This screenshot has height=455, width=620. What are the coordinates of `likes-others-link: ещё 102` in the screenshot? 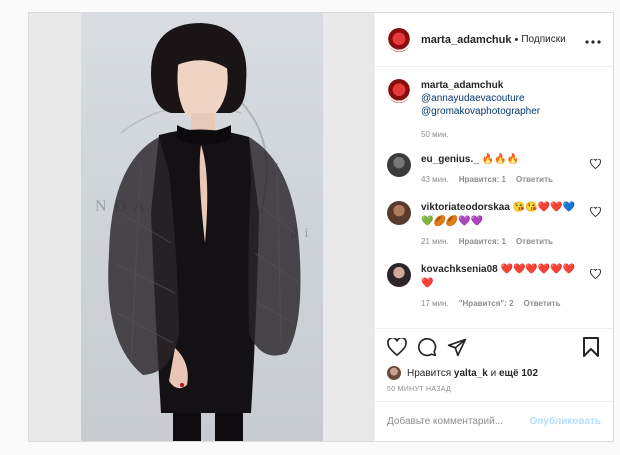 It's located at (518, 373).